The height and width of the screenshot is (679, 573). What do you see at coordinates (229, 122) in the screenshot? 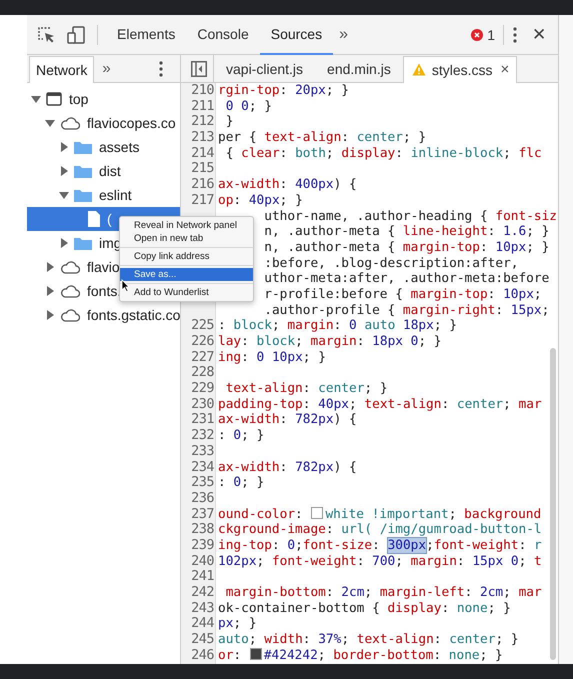
I see `code-line: }` at bounding box center [229, 122].